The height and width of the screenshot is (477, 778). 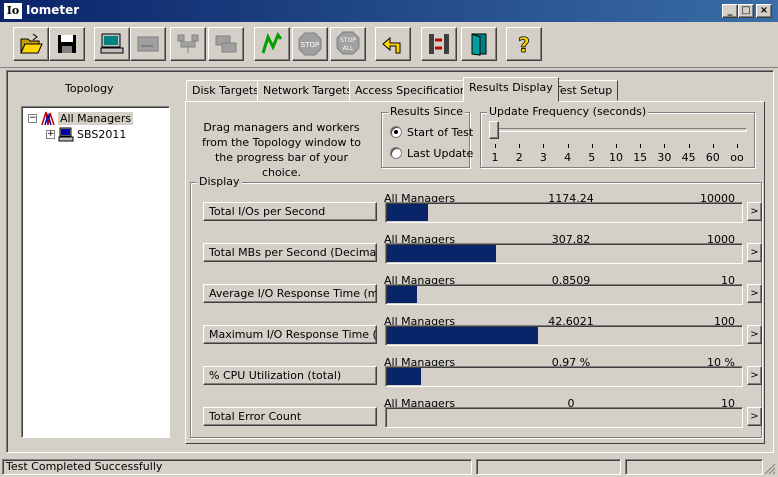 I want to click on tree-item-all-managers: − All Managers, so click(x=81, y=118).